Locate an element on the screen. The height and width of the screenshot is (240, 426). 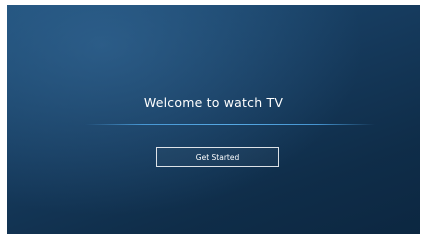
divider-line is located at coordinates (230, 124).